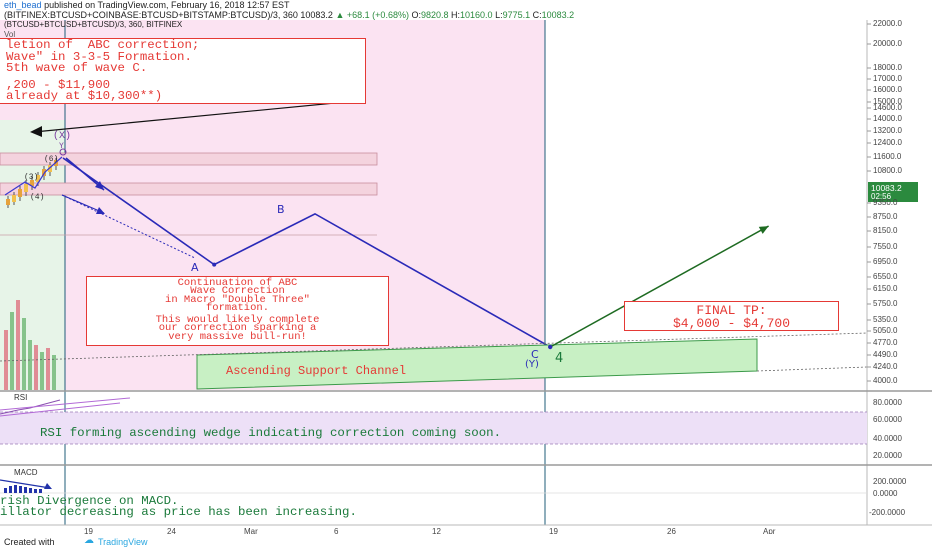  Describe the element at coordinates (885, 354) in the screenshot. I see `price-tick-label: 4490.0` at that location.